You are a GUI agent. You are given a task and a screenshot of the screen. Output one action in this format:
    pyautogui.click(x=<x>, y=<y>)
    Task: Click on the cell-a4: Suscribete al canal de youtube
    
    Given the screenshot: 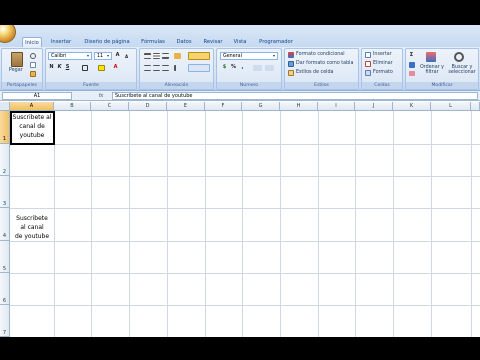 What is the action you would take?
    pyautogui.click(x=32, y=229)
    